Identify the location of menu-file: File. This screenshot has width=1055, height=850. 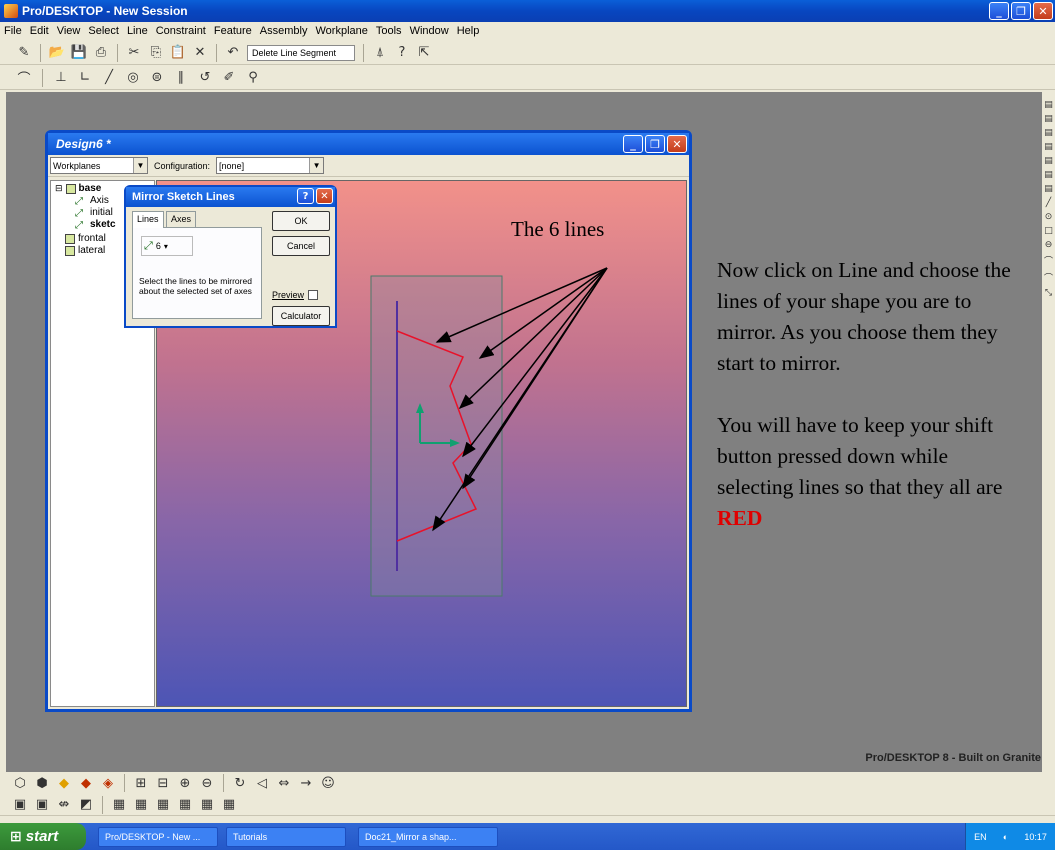
(13, 31).